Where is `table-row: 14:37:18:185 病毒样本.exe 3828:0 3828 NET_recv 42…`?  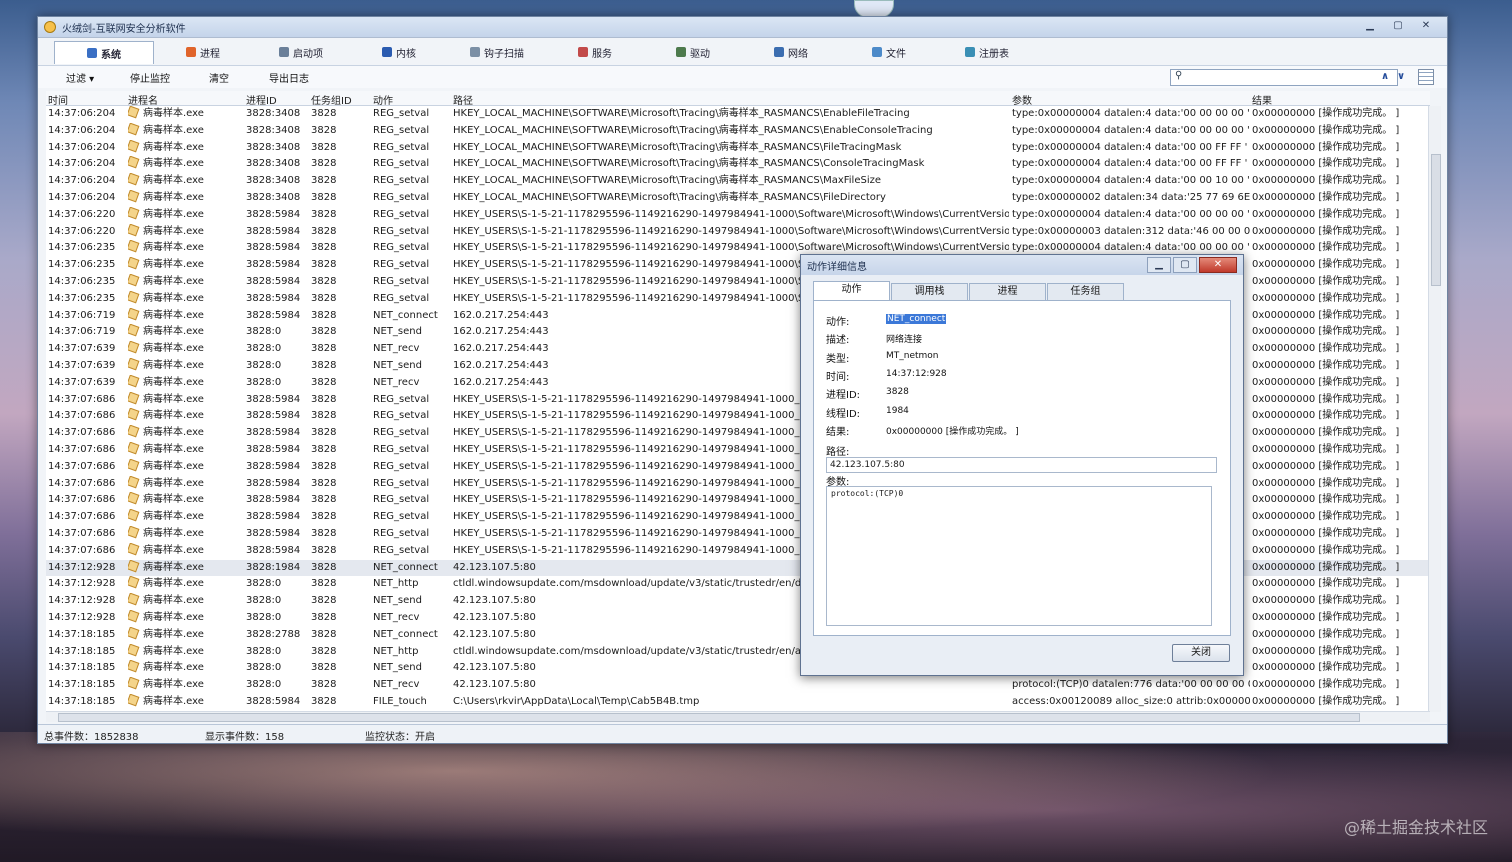 table-row: 14:37:18:185 病毒样本.exe 3828:0 3828 NET_recv 42… is located at coordinates (738, 685).